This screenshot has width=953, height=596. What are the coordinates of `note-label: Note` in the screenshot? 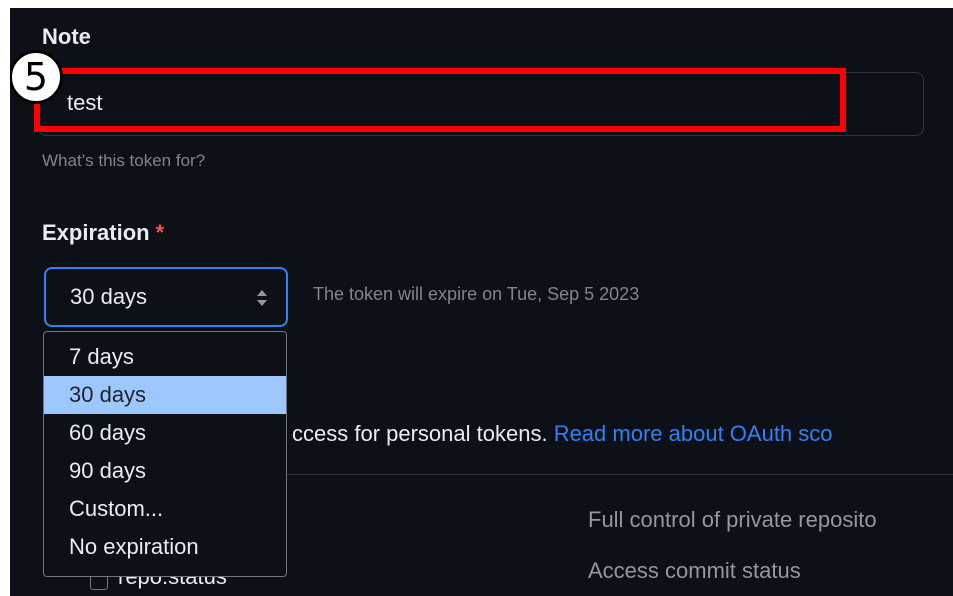 It's located at (66, 36).